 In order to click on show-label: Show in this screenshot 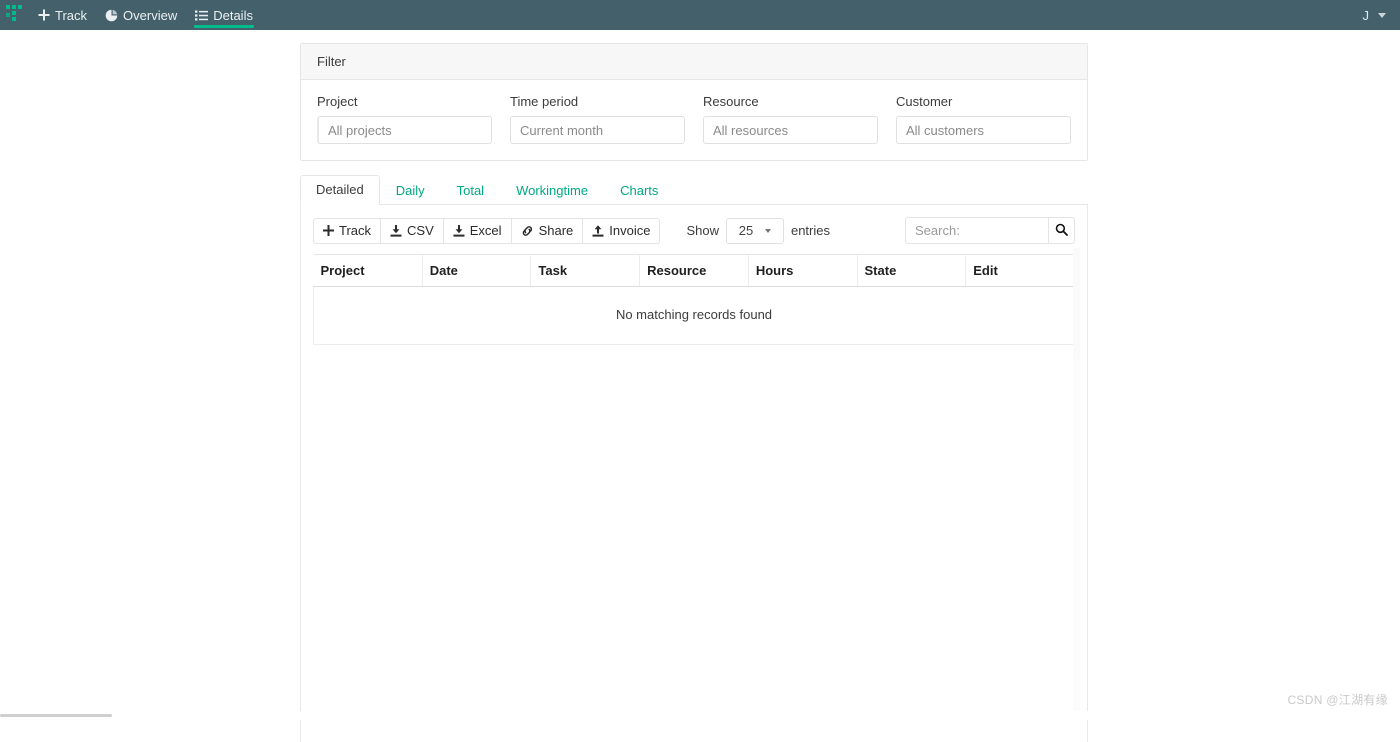, I will do `click(702, 230)`.